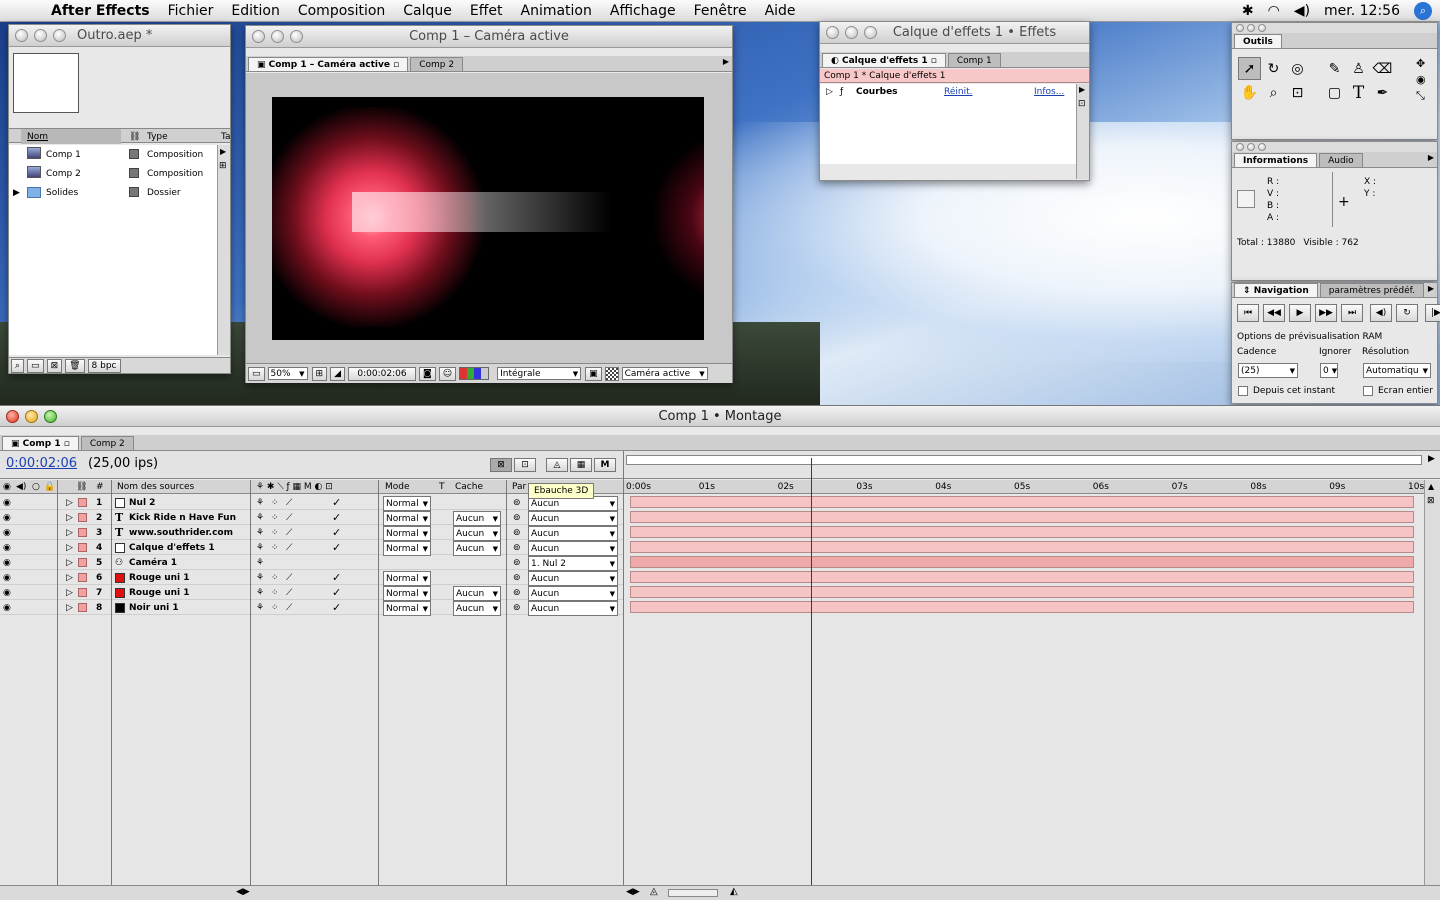 This screenshot has height=900, width=1440. What do you see at coordinates (75, 365) in the screenshot?
I see `trash-button: 🗑` at bounding box center [75, 365].